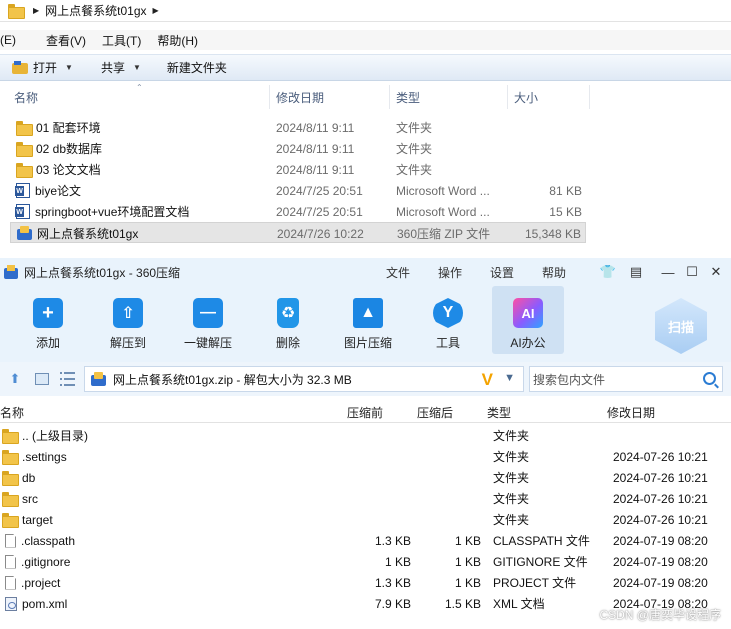 This screenshot has width=731, height=629. I want to click on file-row: 02 db数据库 2024/8/11 9:11 文件夹, so click(298, 148).